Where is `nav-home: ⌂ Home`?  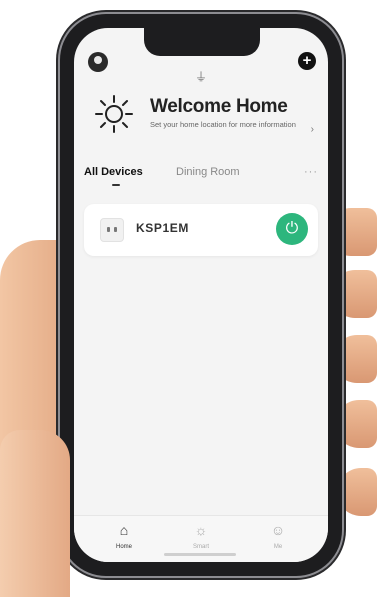 nav-home: ⌂ Home is located at coordinates (124, 536).